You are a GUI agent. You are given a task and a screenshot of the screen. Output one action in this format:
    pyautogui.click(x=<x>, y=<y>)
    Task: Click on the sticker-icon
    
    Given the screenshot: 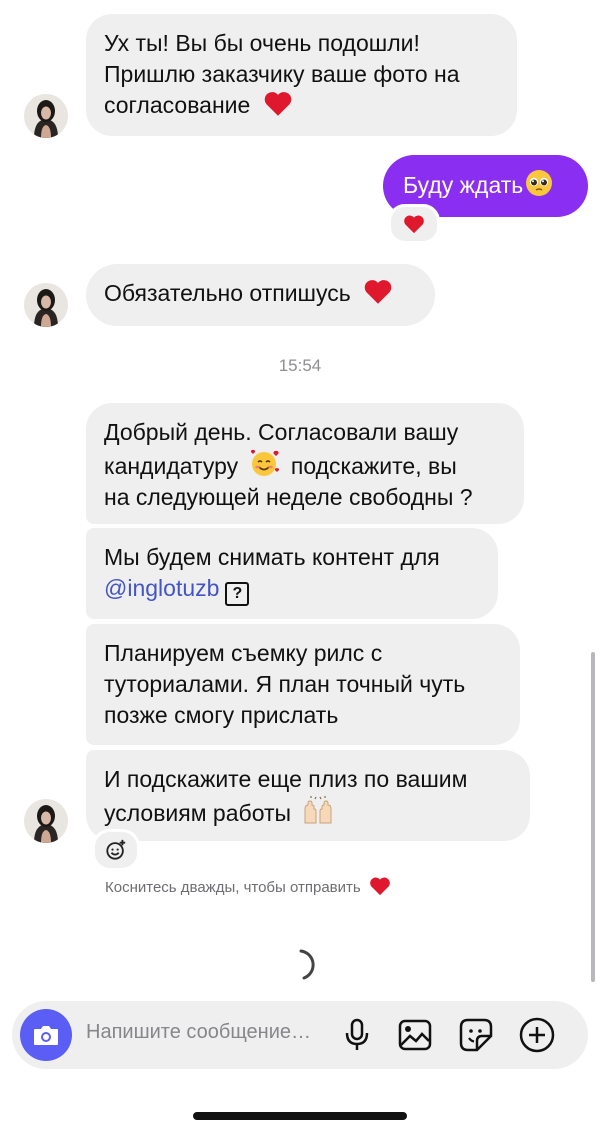 What is the action you would take?
    pyautogui.click(x=476, y=1035)
    